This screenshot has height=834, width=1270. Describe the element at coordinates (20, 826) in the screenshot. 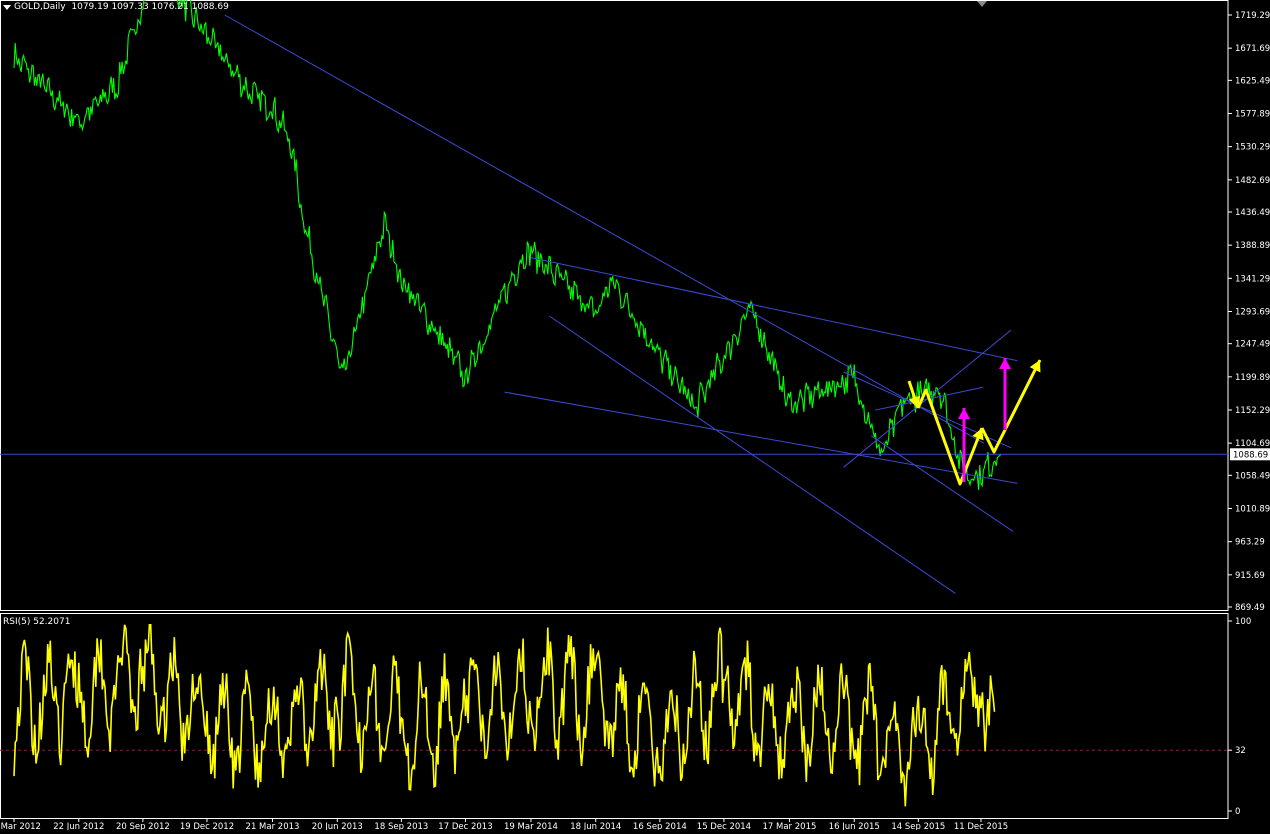

I see `time-tick-label: 23 Mar 2012` at that location.